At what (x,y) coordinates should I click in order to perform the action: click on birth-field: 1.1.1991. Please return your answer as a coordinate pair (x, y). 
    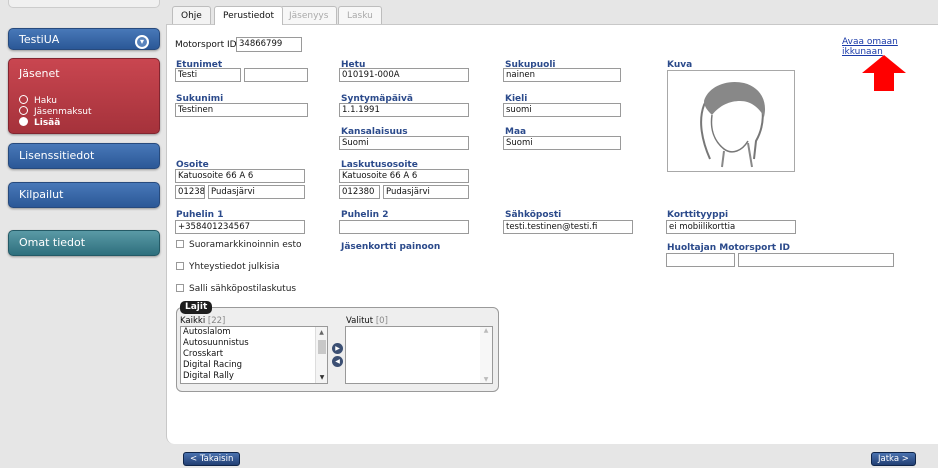
    Looking at the image, I should click on (404, 110).